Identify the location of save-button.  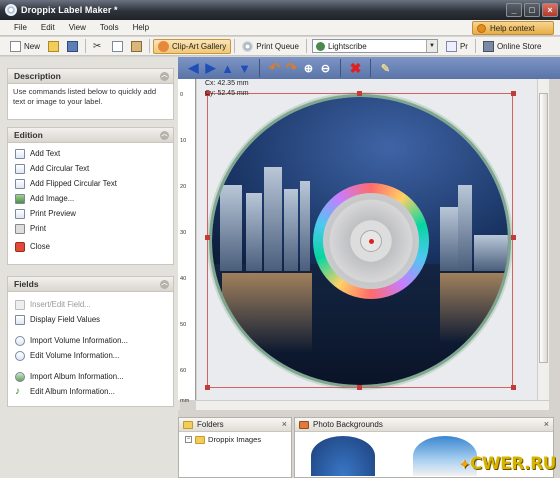
(72, 46).